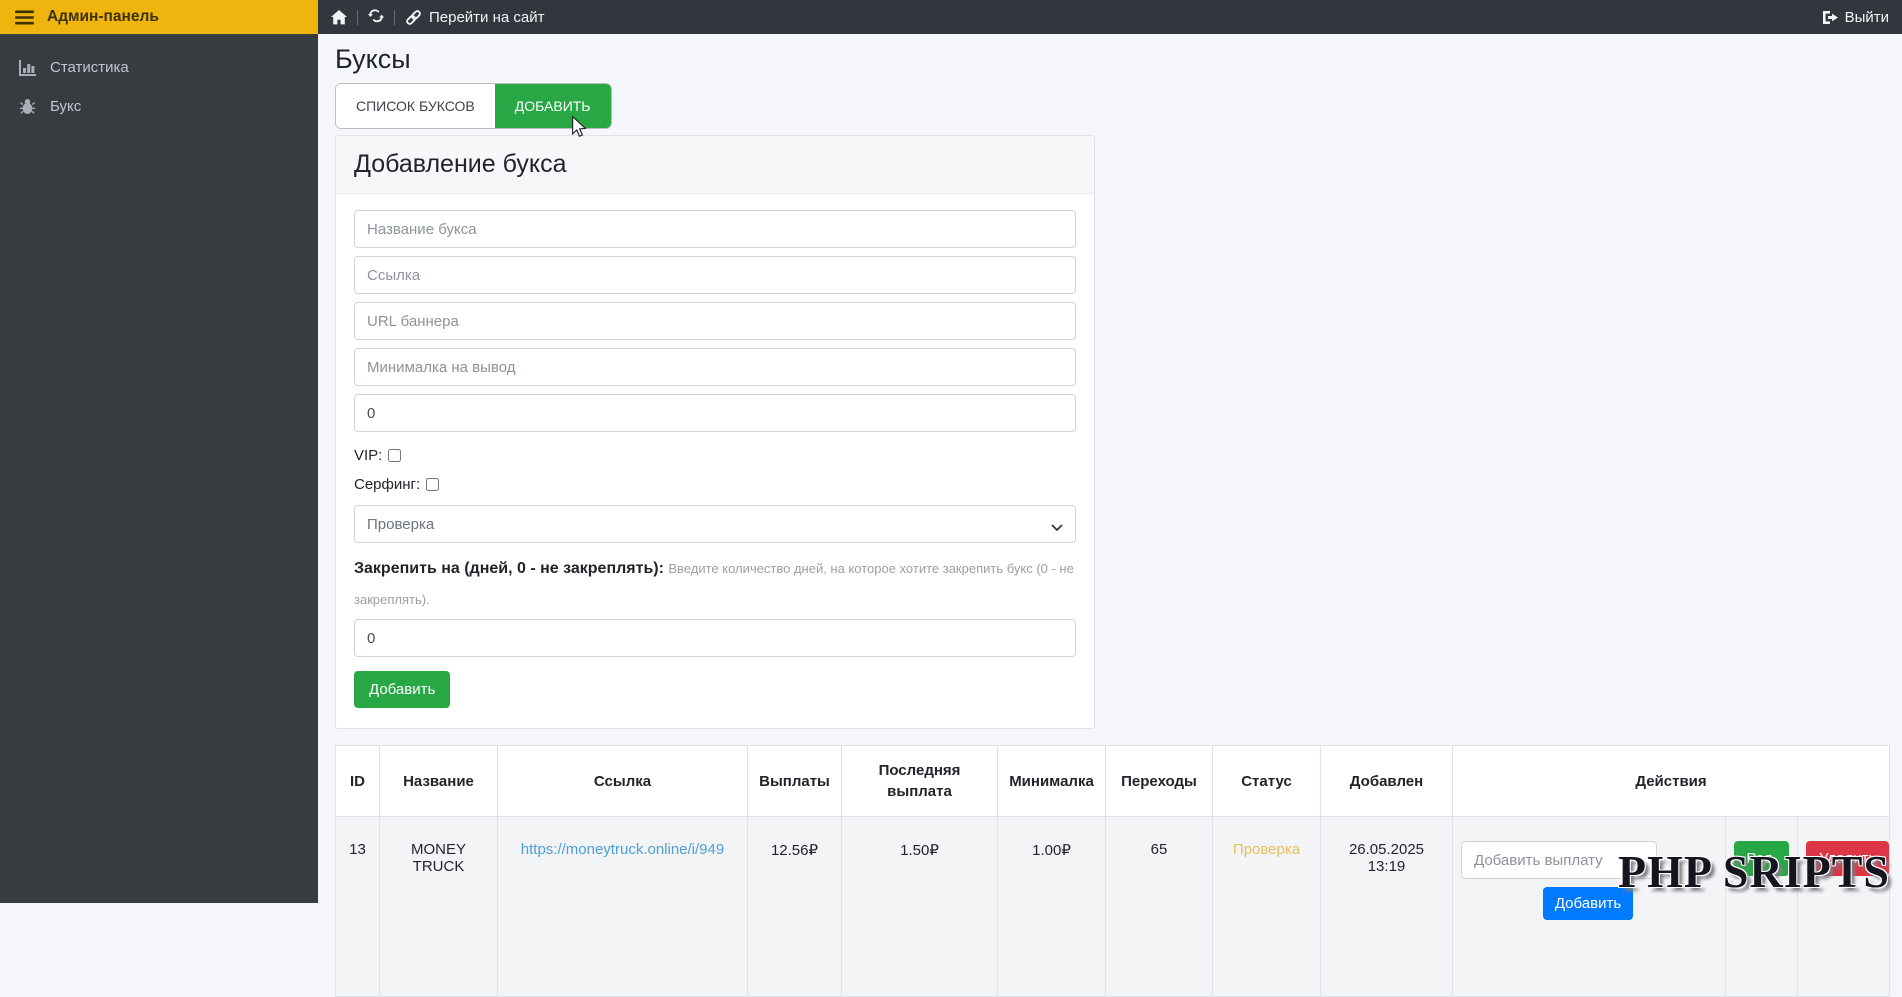 Image resolution: width=1902 pixels, height=997 pixels. I want to click on status-badge: Проверка, so click(1267, 907).